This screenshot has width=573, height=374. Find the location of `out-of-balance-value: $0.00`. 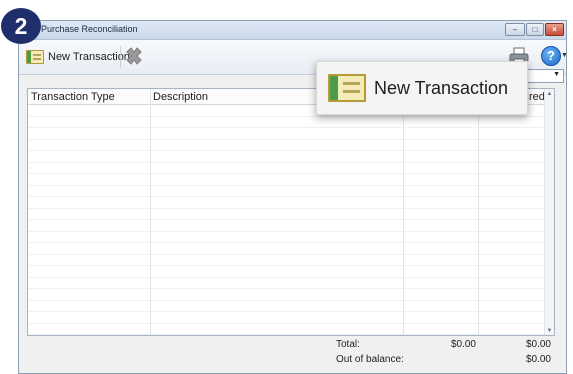

out-of-balance-value: $0.00 is located at coordinates (538, 359).